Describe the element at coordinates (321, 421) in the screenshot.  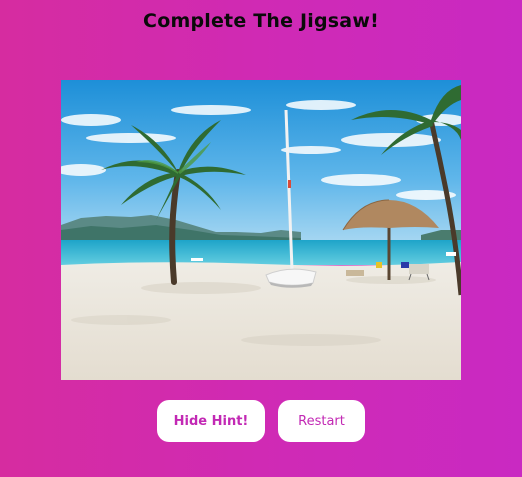
I see `restart-button: Restart` at that location.